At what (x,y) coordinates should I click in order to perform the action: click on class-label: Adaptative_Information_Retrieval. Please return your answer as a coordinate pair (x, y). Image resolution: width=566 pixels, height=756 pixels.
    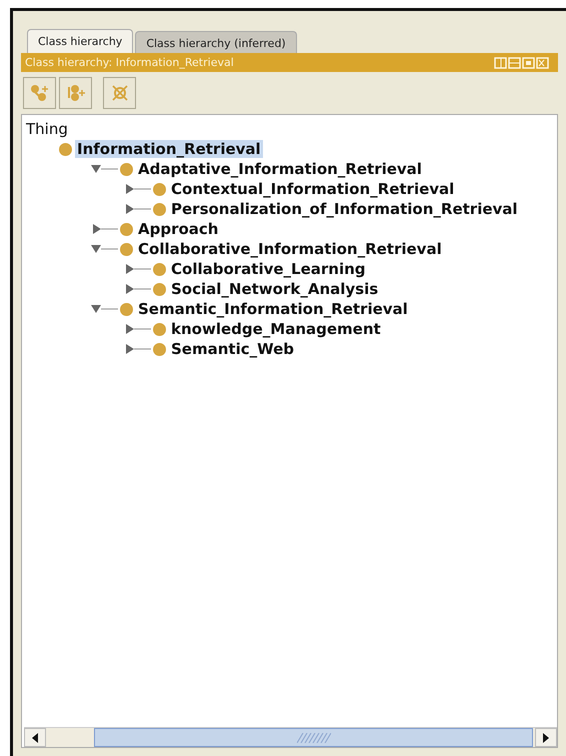
    Looking at the image, I should click on (280, 169).